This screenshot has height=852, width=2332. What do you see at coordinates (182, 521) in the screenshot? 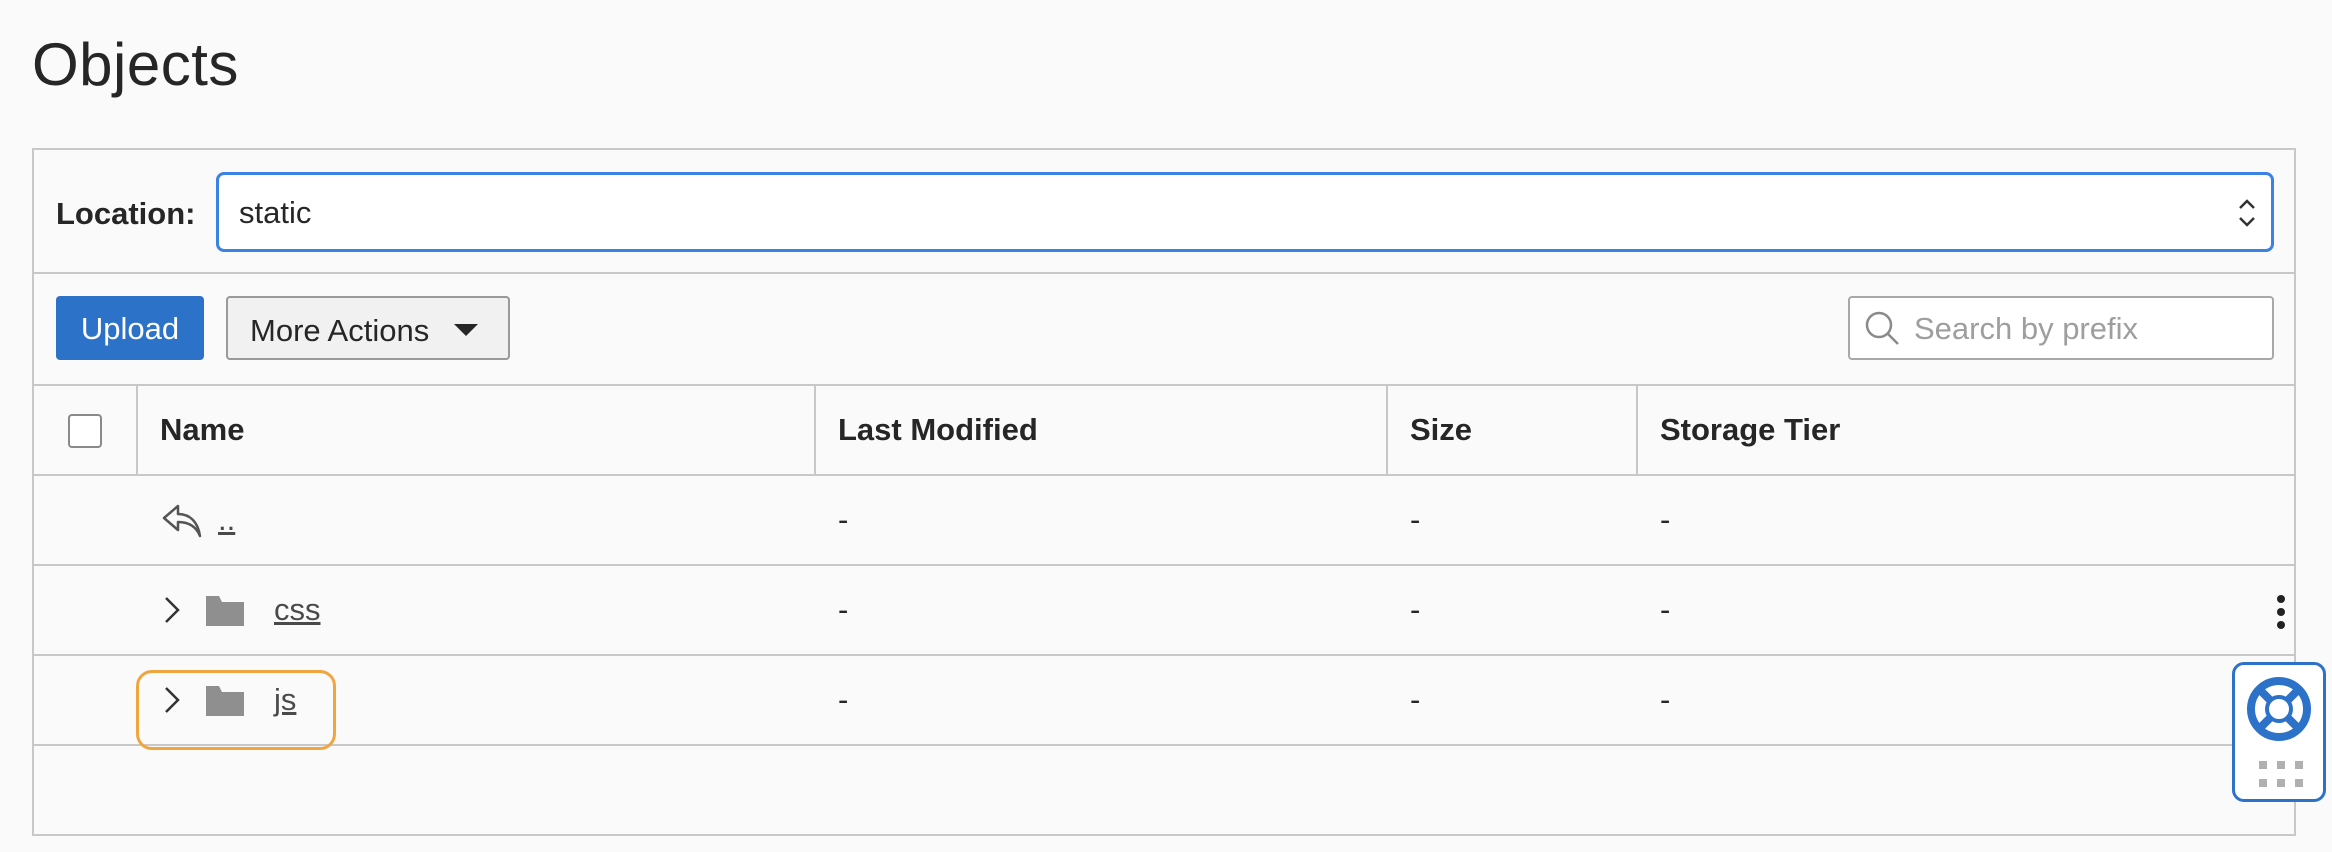
I see `reply-arrow-icon` at bounding box center [182, 521].